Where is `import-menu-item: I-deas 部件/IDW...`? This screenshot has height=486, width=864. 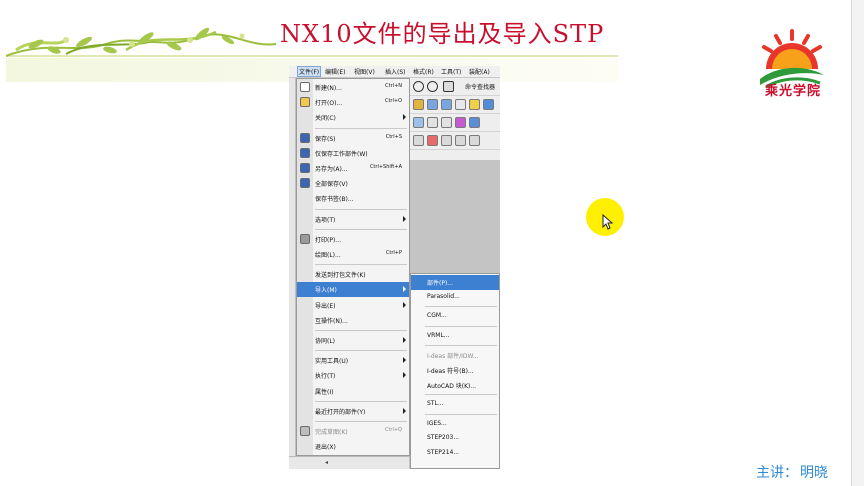 import-menu-item: I-deas 部件/IDW... is located at coordinates (455, 355).